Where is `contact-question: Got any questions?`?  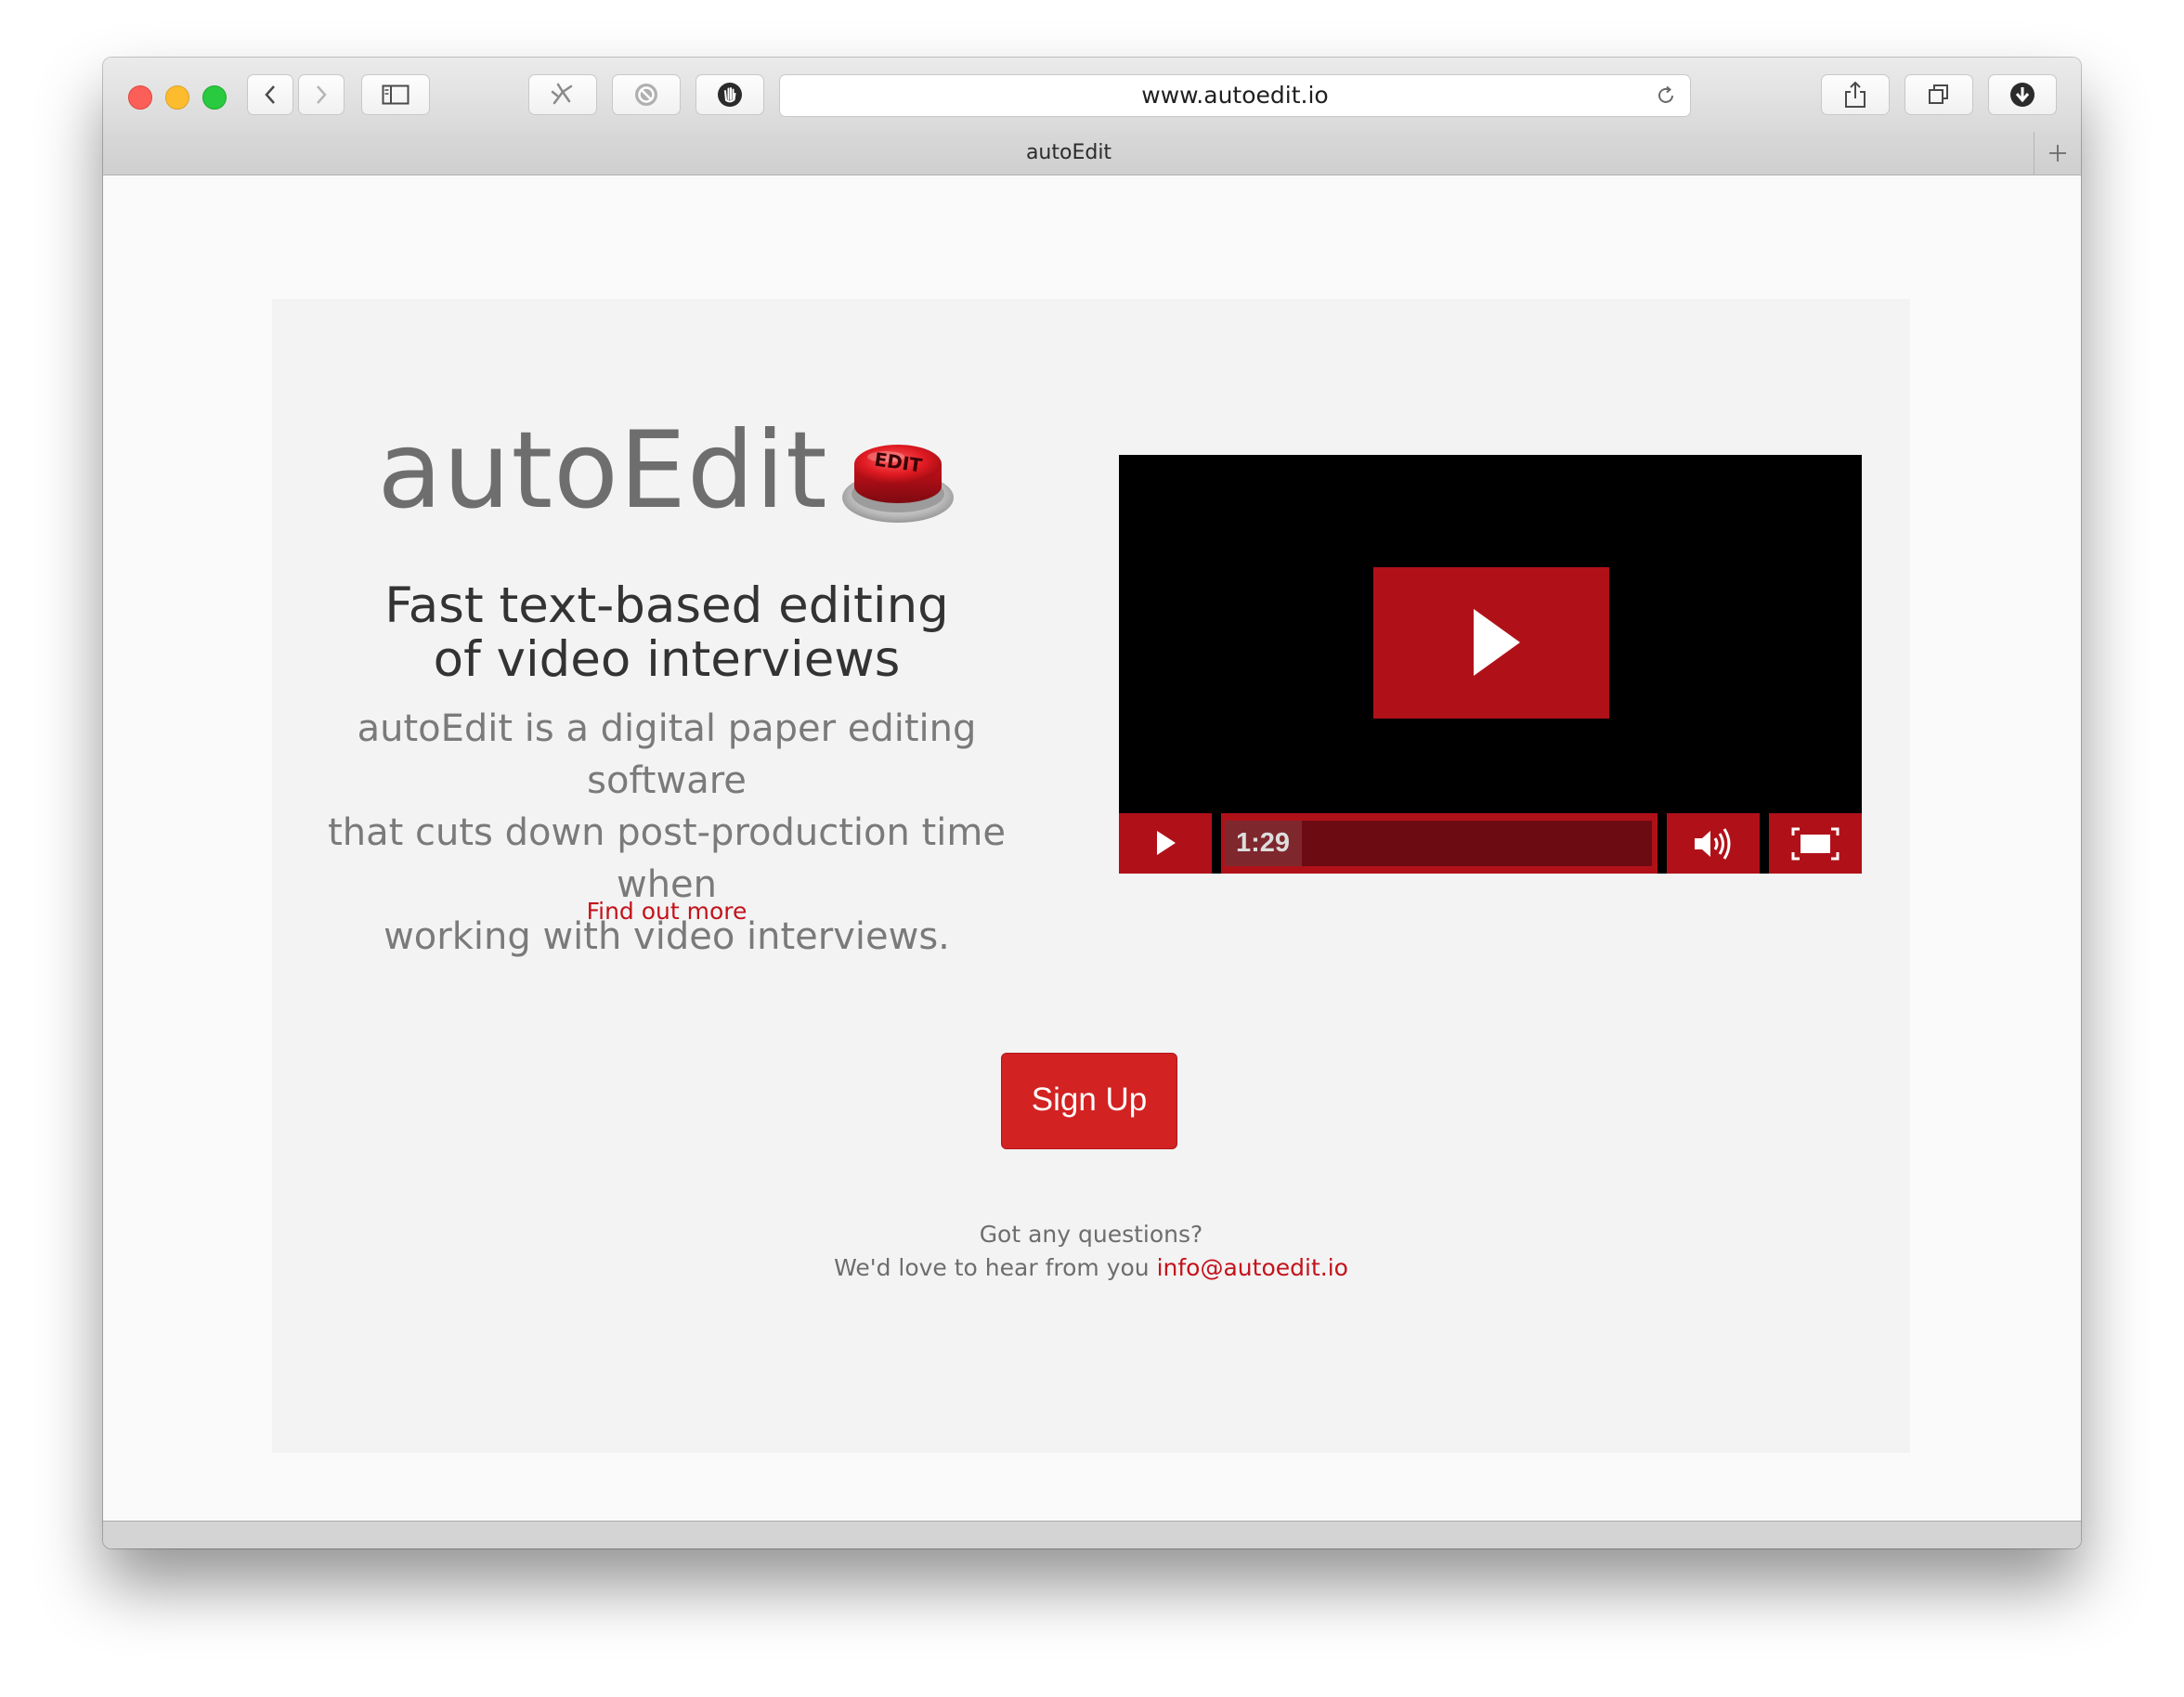 contact-question: Got any questions? is located at coordinates (1091, 1234).